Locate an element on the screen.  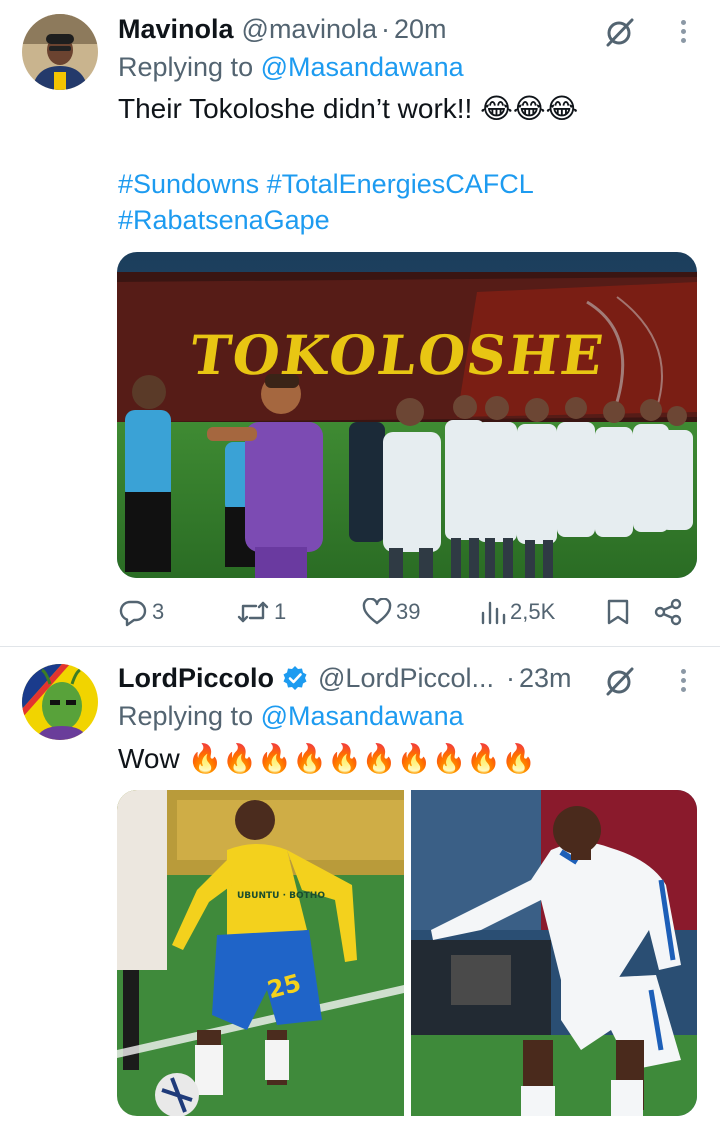
user-handle: @mavinola is located at coordinates (309, 29).